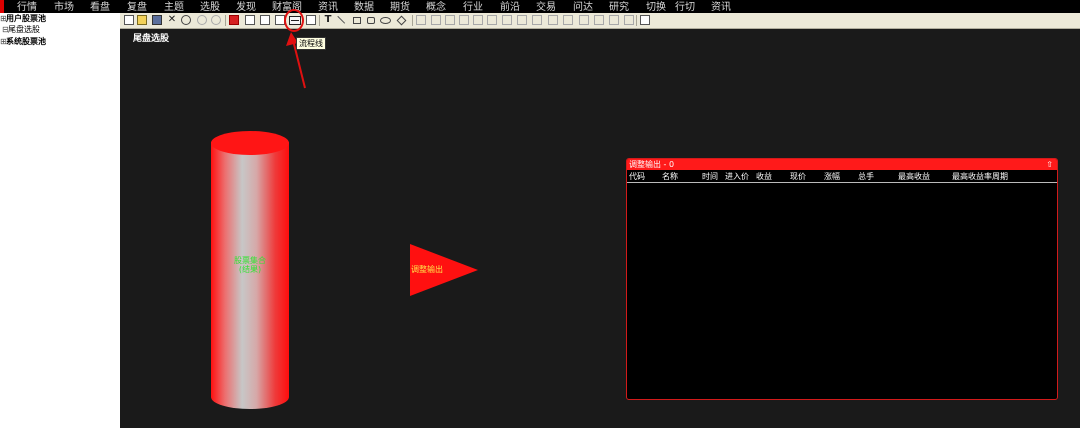 The height and width of the screenshot is (428, 1080). I want to click on table-header: 代码 名称 时间 进入价 收益 现价 涨幅 总手 最高收益 最高收益率周期, so click(842, 176).